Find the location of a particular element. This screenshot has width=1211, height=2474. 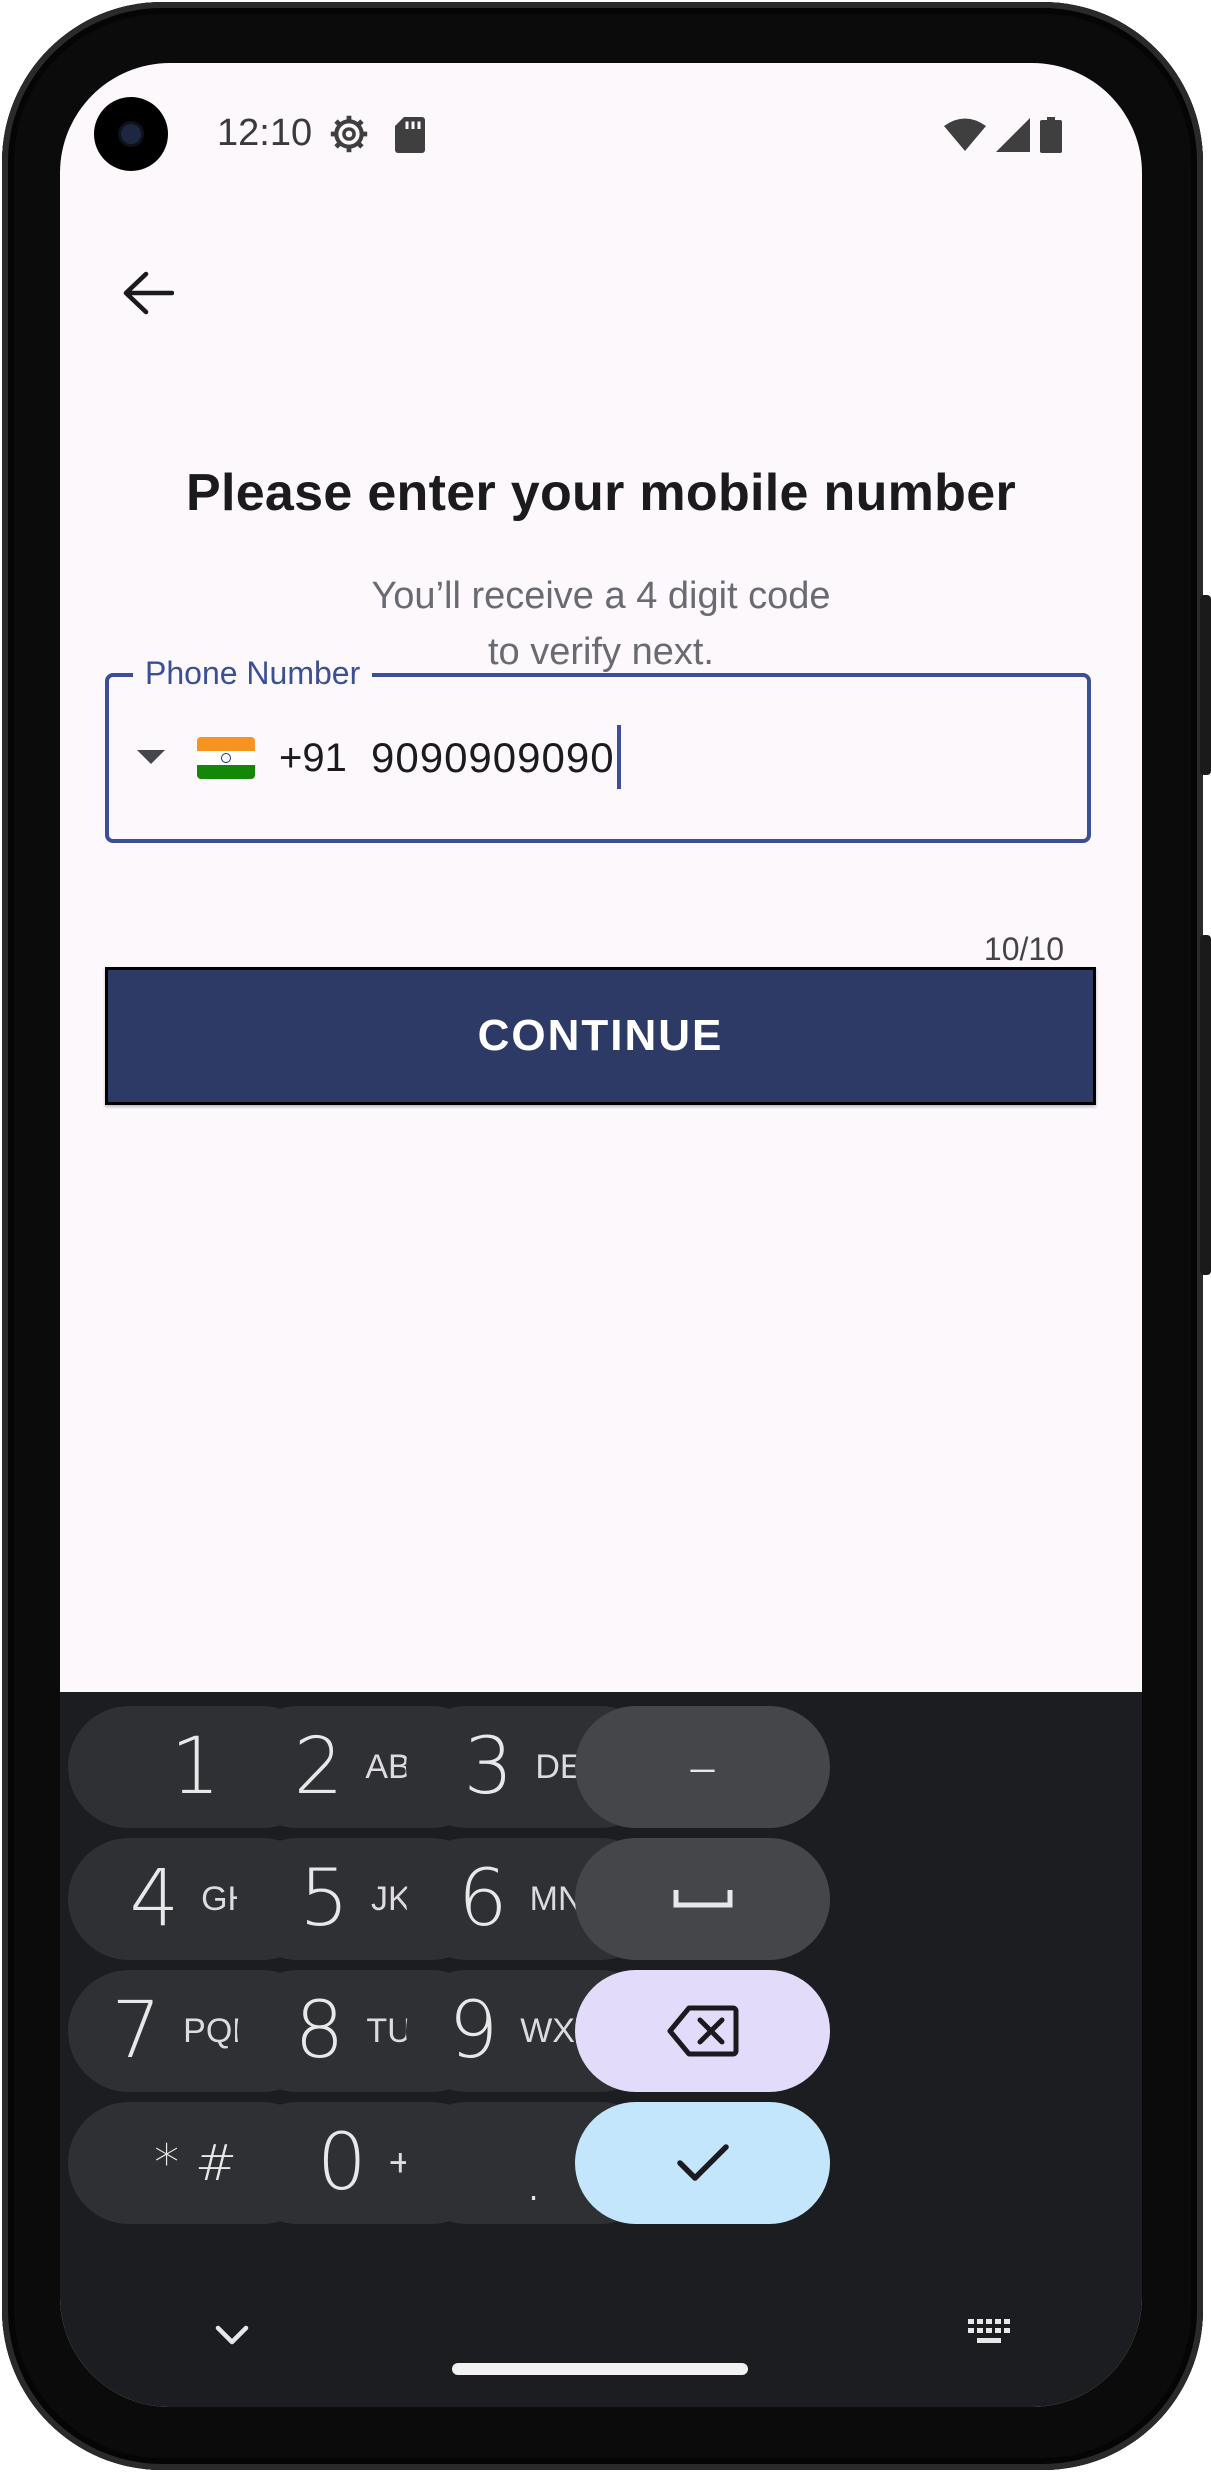

phone-number-input: 9090909090 is located at coordinates (496, 759).